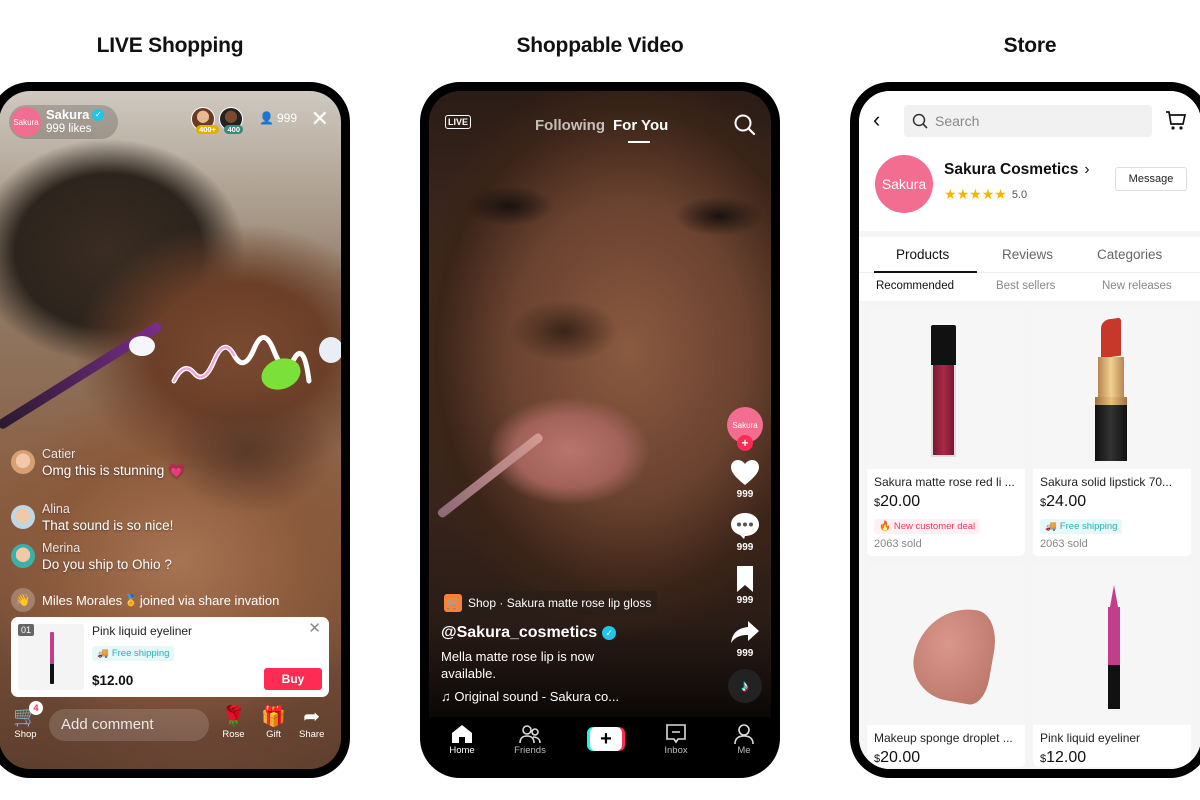  I want to click on back-chevron-icon: ‹, so click(876, 120).